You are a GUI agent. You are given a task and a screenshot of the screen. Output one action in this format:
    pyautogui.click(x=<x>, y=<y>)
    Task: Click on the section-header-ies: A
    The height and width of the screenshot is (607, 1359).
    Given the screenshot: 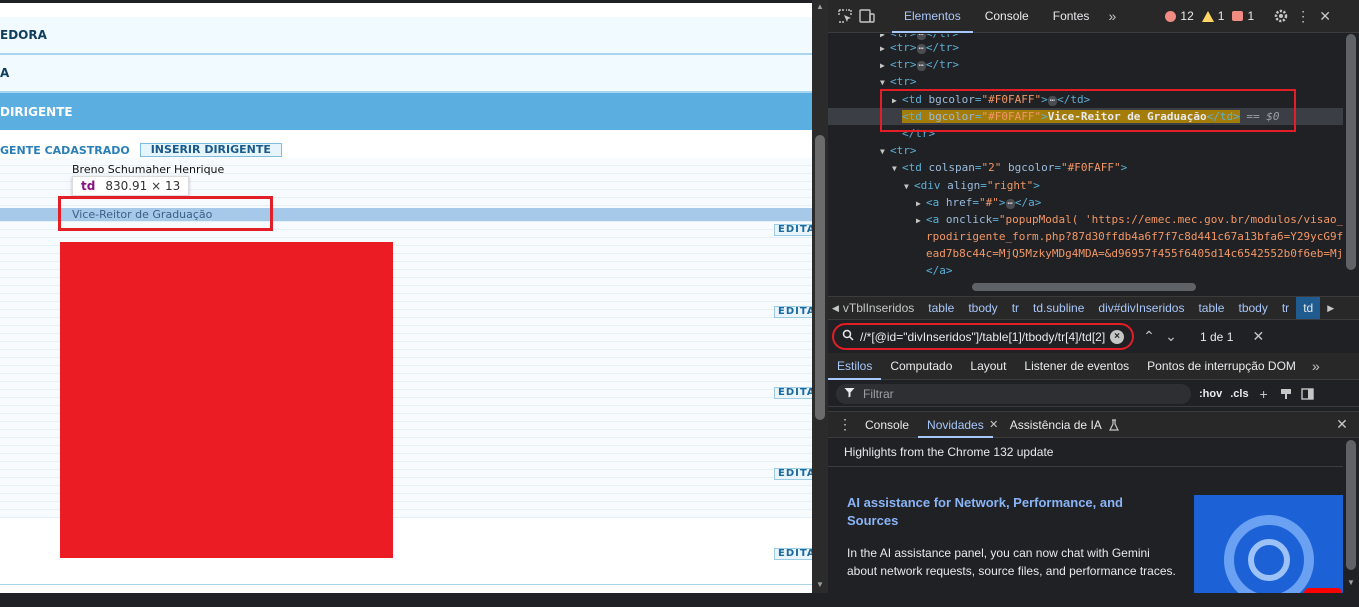 What is the action you would take?
    pyautogui.click(x=406, y=74)
    